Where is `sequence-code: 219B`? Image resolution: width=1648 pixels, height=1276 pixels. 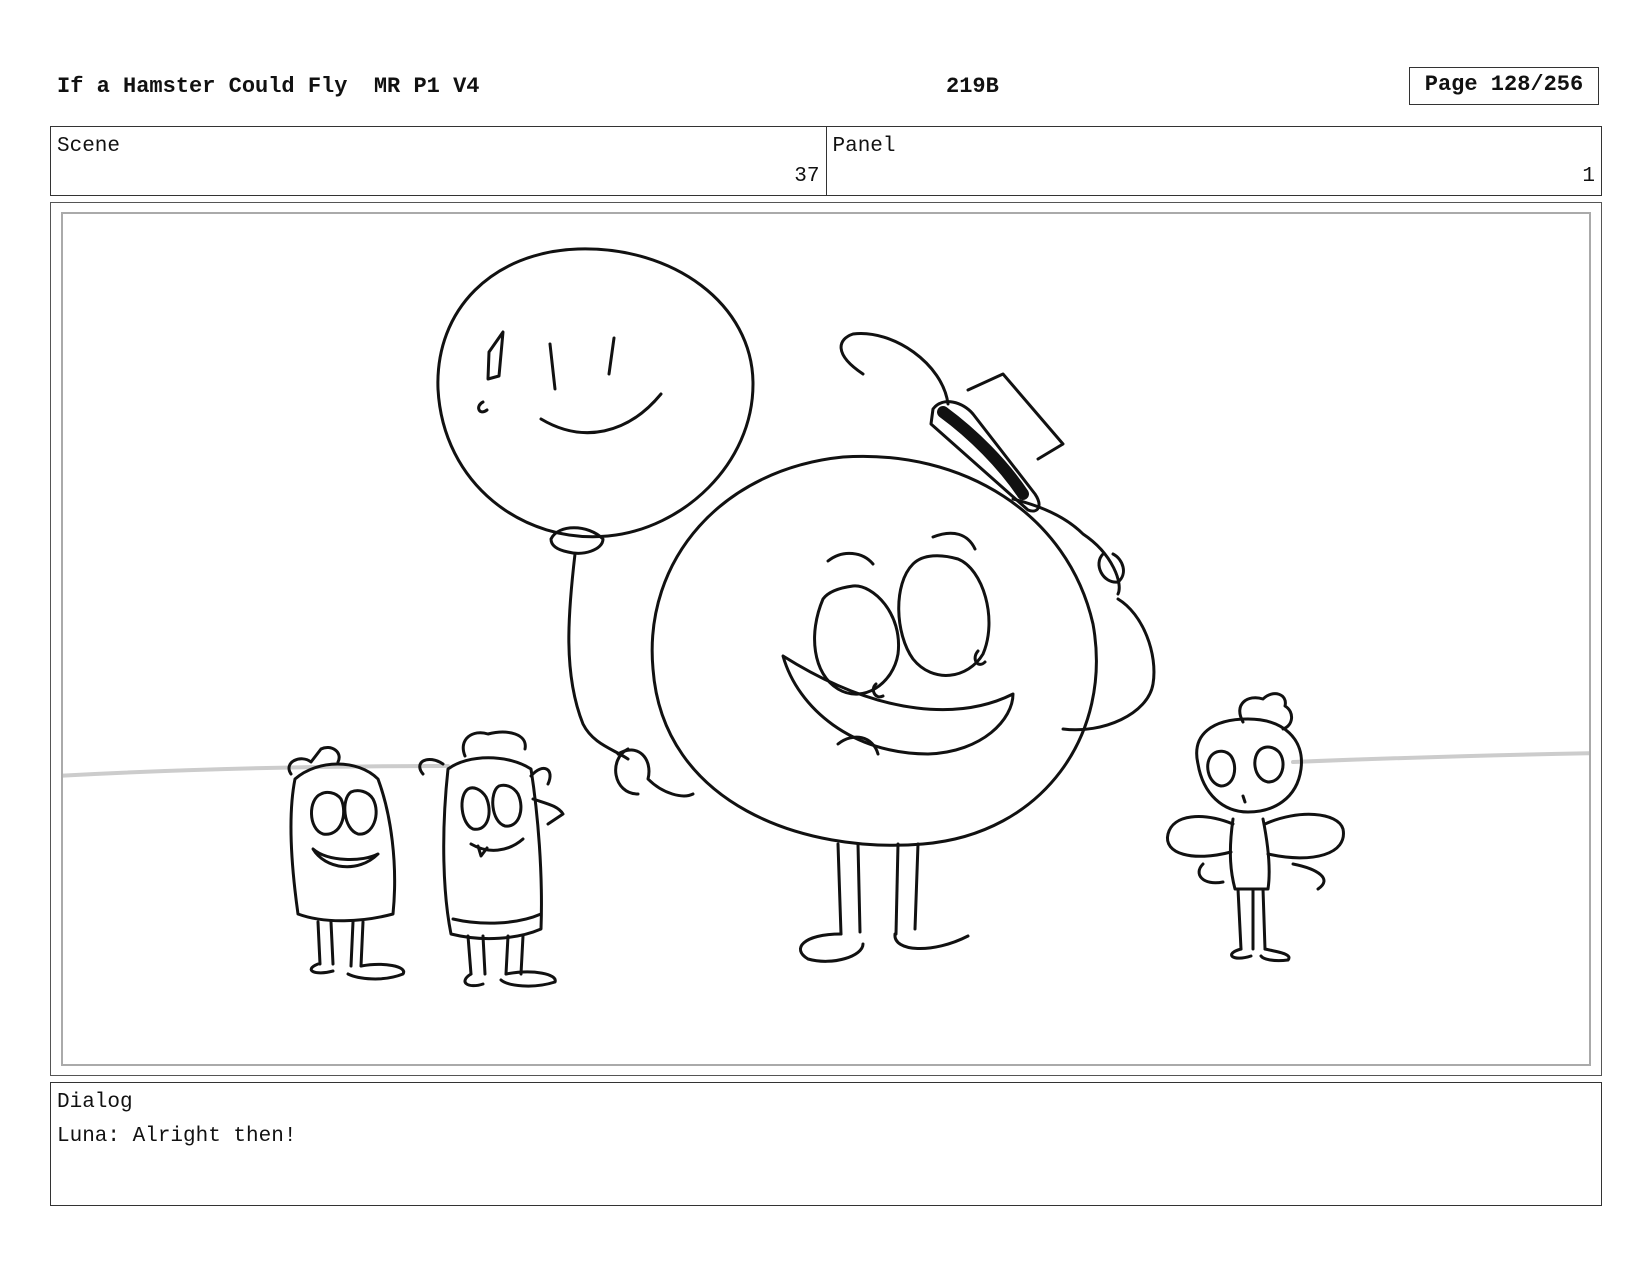
sequence-code: 219B is located at coordinates (972, 86).